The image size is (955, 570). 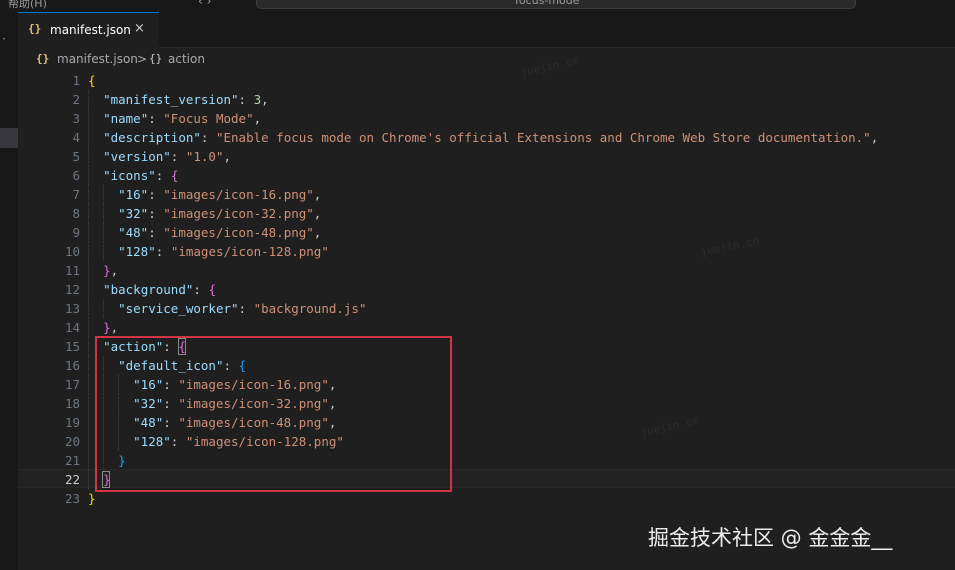 What do you see at coordinates (167, 365) in the screenshot?
I see `code-line: "default_icon": {` at bounding box center [167, 365].